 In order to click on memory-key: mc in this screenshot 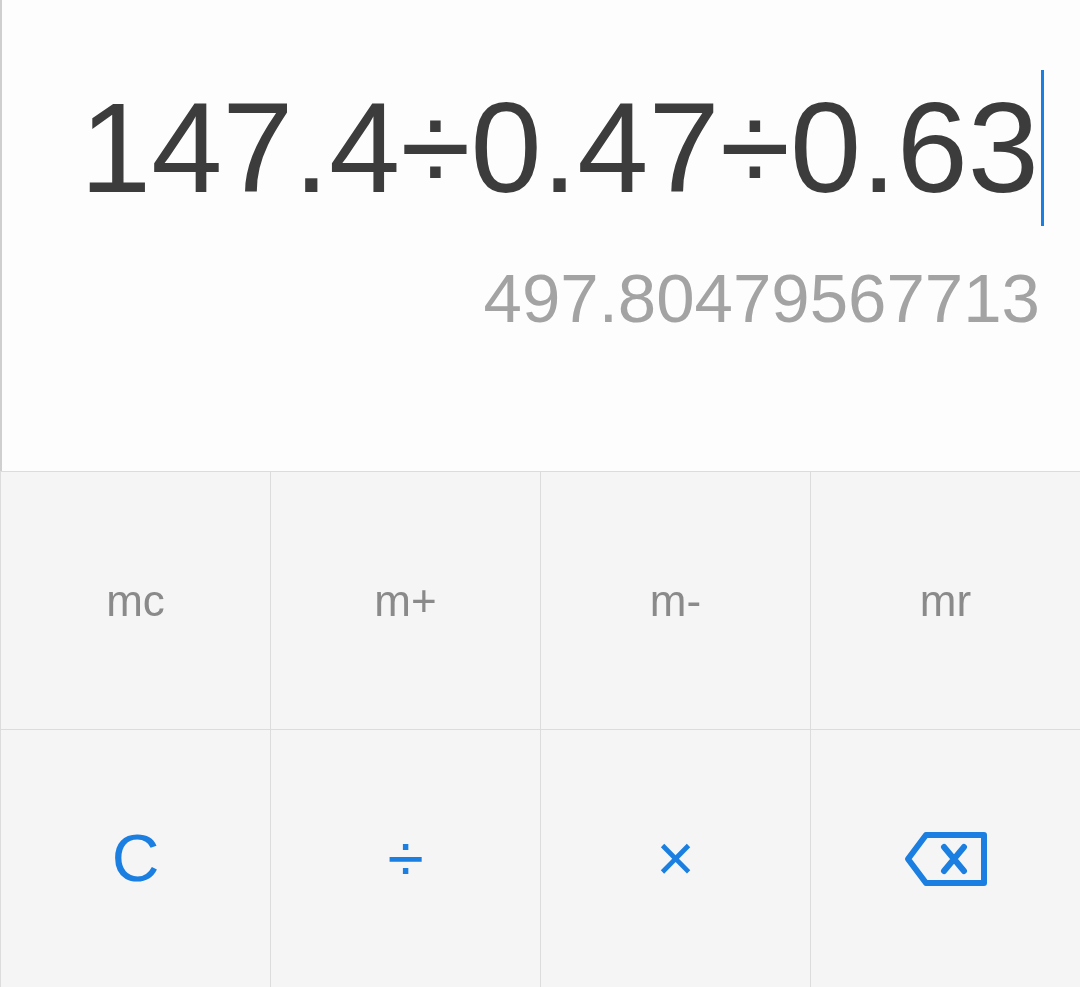, I will do `click(135, 600)`.